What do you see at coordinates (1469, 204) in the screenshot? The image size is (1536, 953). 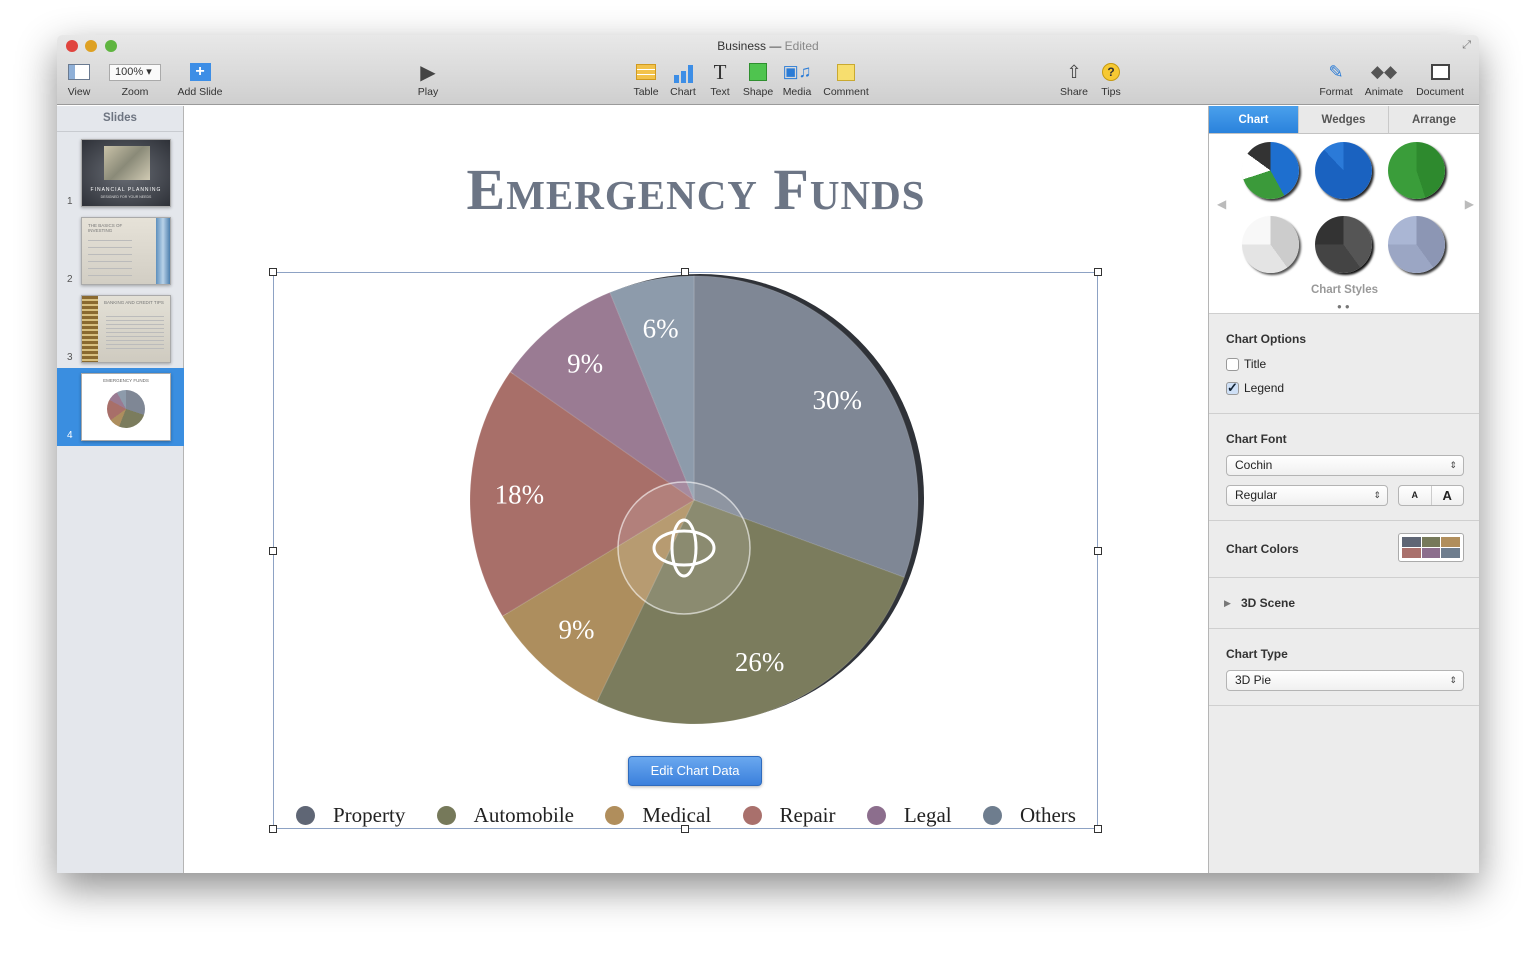 I see `next-arrow-icon: ▶` at bounding box center [1469, 204].